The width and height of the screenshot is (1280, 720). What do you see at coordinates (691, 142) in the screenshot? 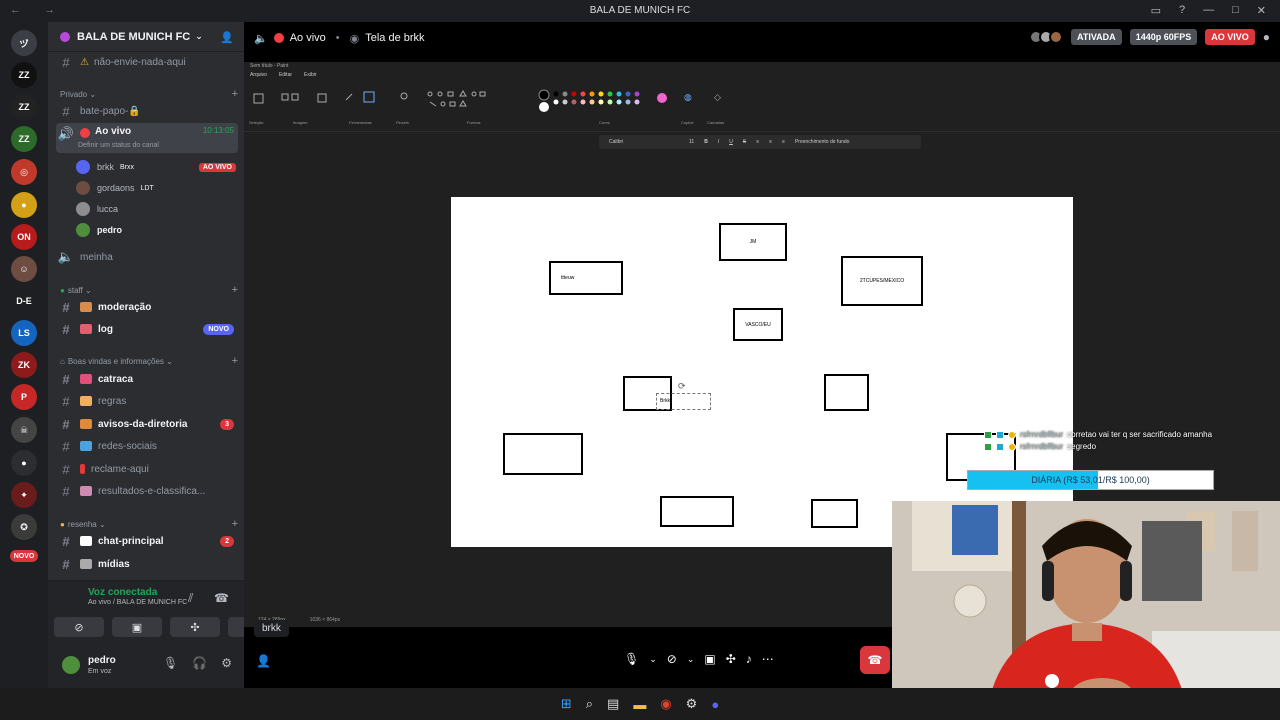
I see `font-size-select: 11` at bounding box center [691, 142].